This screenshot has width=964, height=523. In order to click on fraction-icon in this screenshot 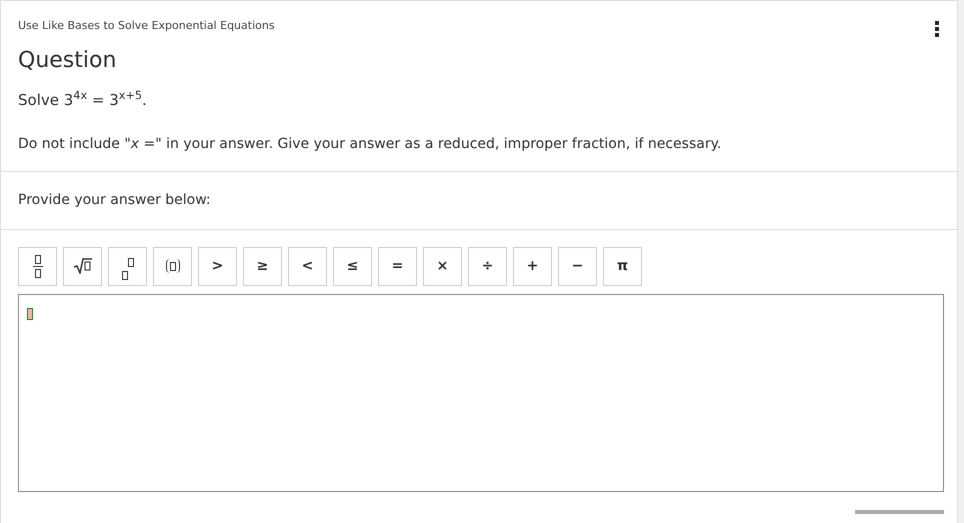, I will do `click(37, 266)`.